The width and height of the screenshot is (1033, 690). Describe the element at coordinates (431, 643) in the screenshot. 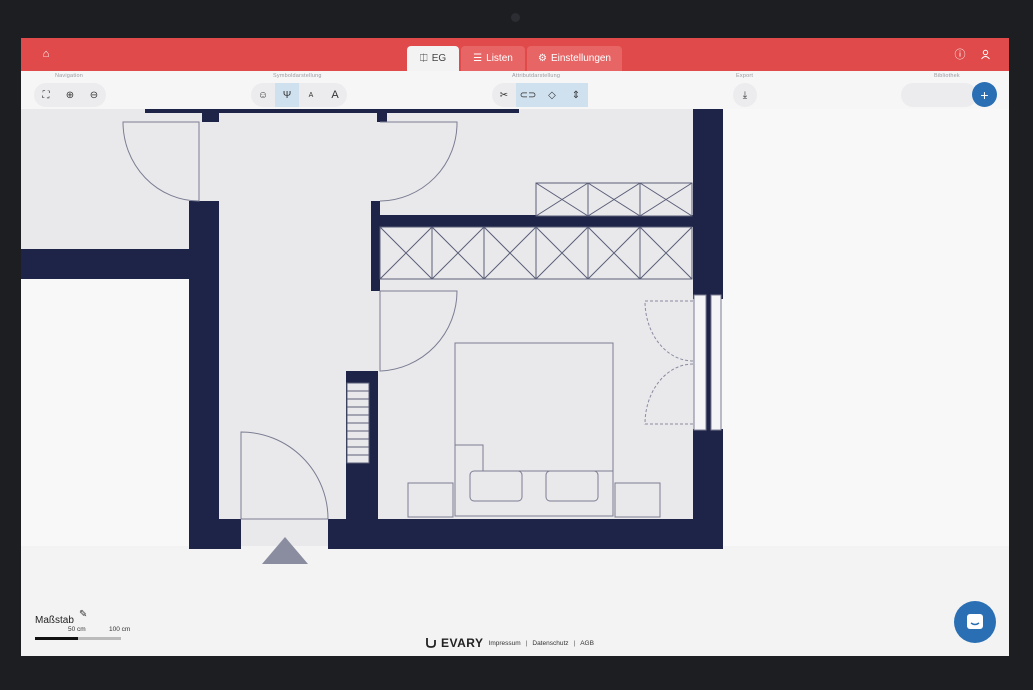

I see `evary-logo-icon` at that location.